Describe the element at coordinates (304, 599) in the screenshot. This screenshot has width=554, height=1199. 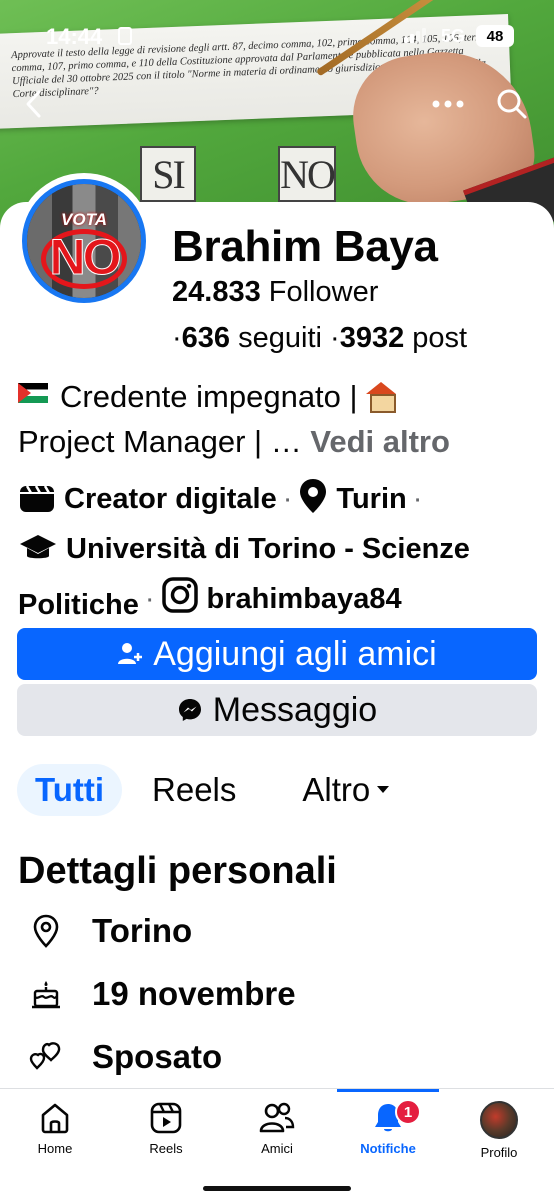
I see `instagram-handle: brahimbaya84` at that location.